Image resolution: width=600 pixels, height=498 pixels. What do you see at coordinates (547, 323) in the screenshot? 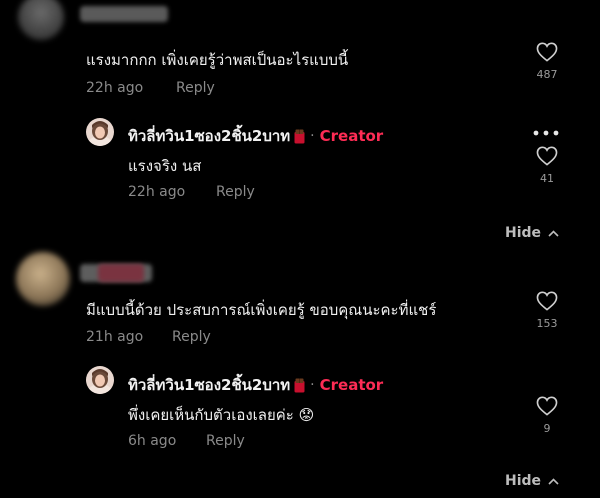
I see `like-count: 153` at bounding box center [547, 323].